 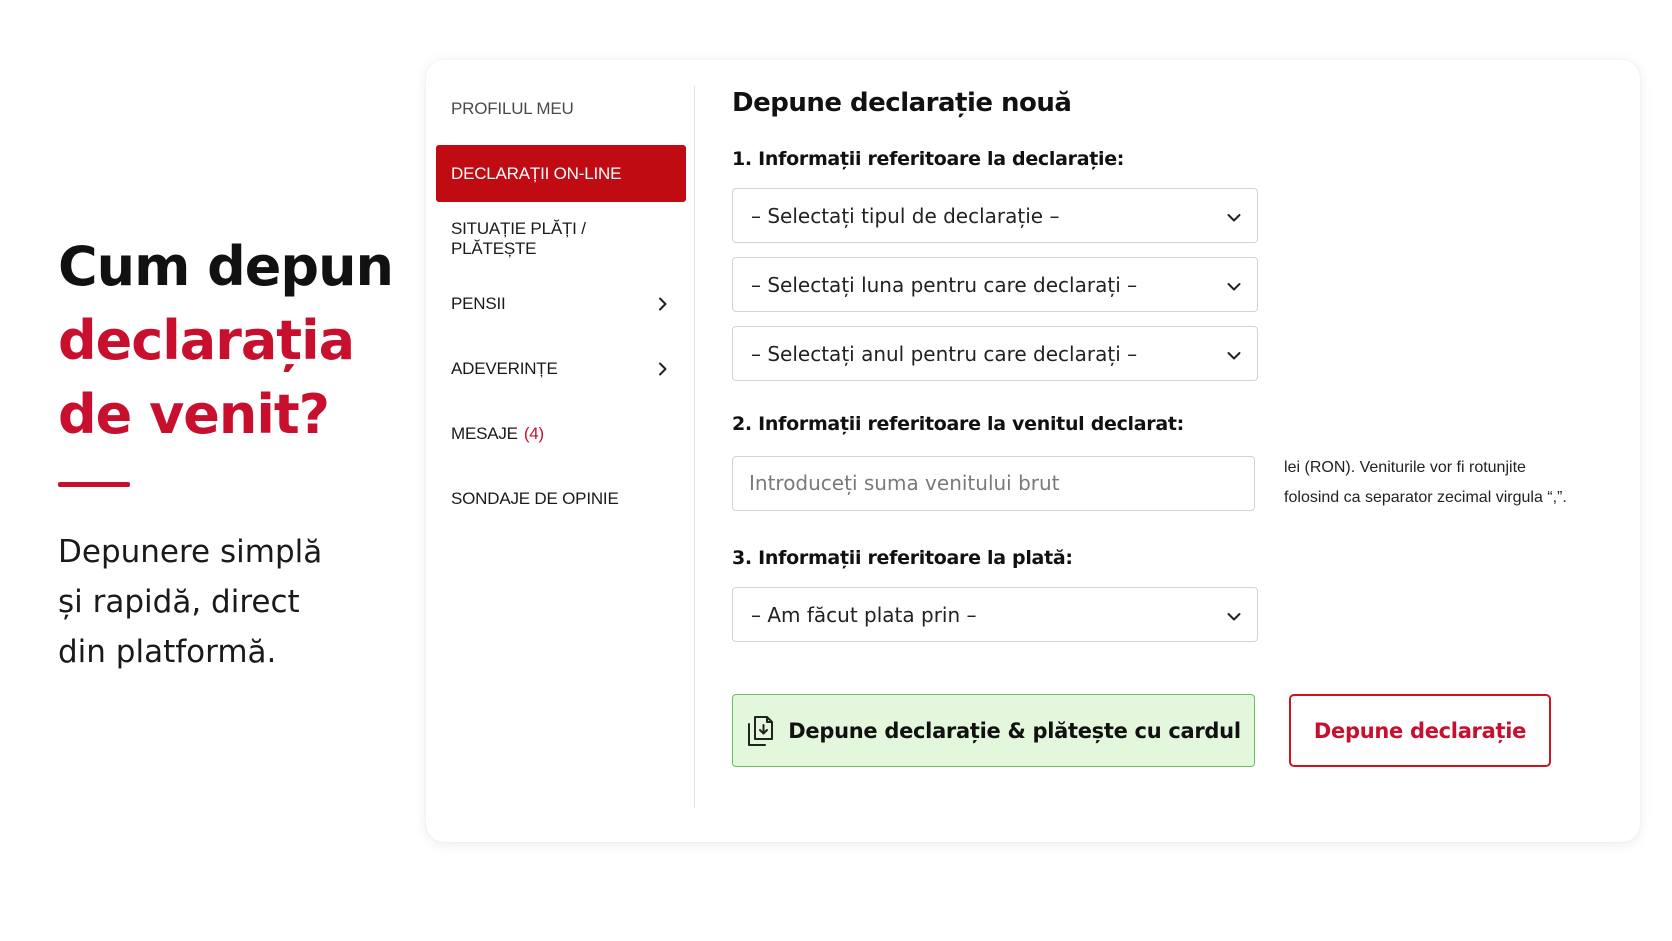 I want to click on declaration-month-select: – Selectați luna pentru care declarați –, so click(x=995, y=284).